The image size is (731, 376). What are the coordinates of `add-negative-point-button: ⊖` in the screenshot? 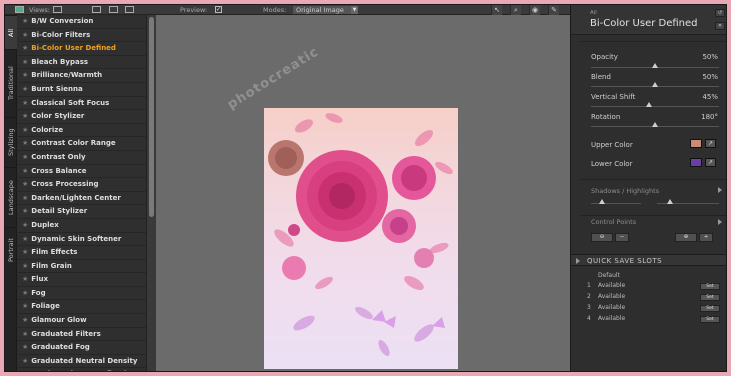 It's located at (602, 237).